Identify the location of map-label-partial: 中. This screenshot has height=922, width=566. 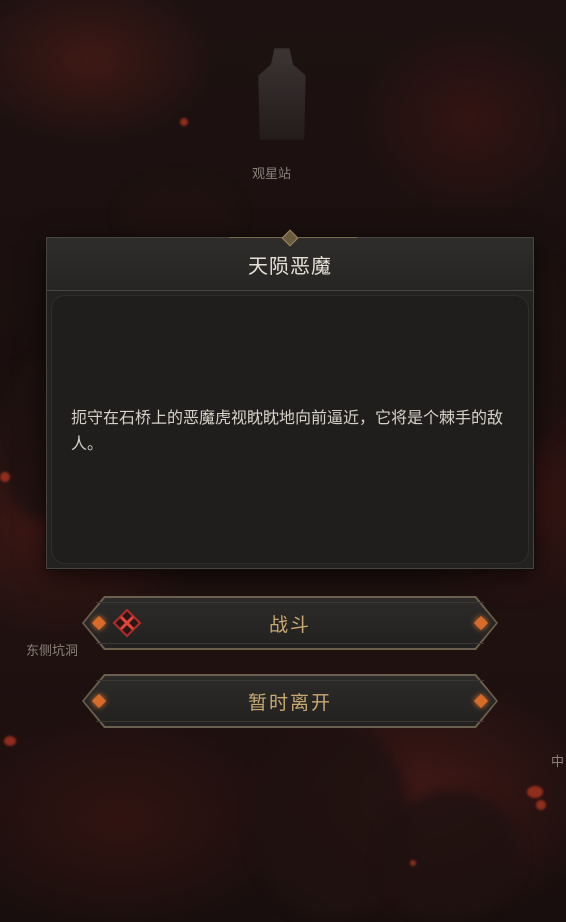
(557, 760).